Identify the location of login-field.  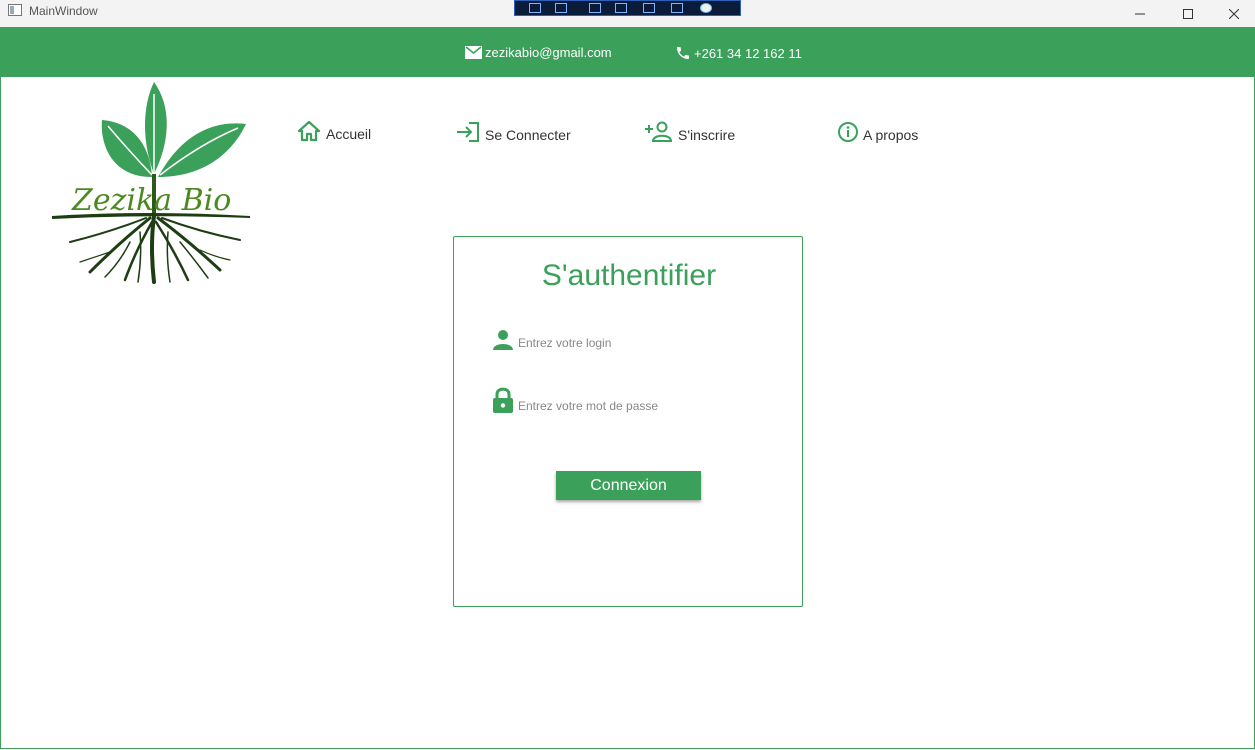
(605, 340).